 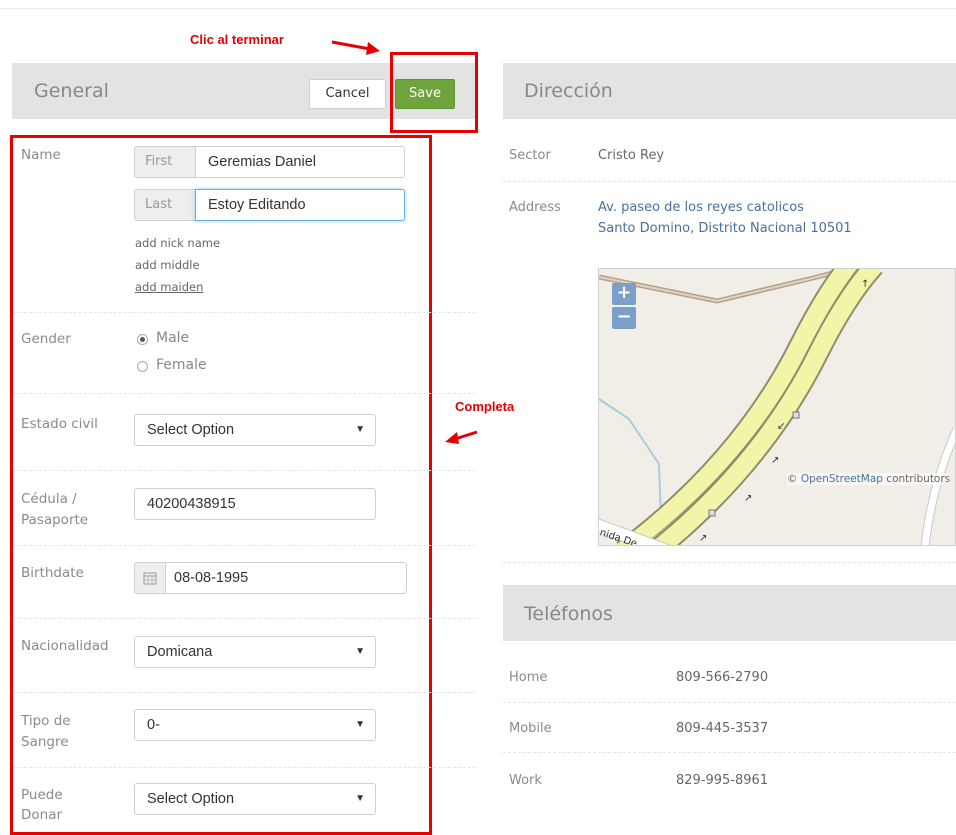 What do you see at coordinates (300, 162) in the screenshot?
I see `first-name-input: Geremias Daniel` at bounding box center [300, 162].